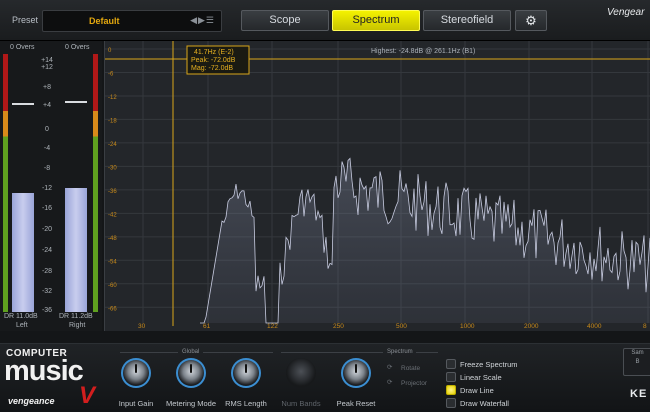  What do you see at coordinates (389, 367) in the screenshot?
I see `rotate-icon: ⟳` at bounding box center [389, 367].